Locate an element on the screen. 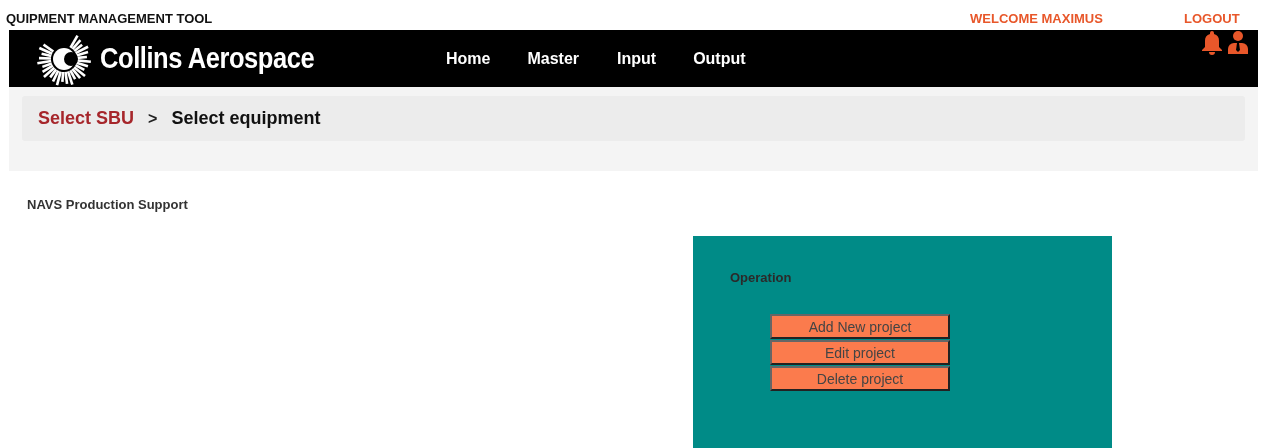 The image size is (1268, 448). nav-link: Home is located at coordinates (468, 58).